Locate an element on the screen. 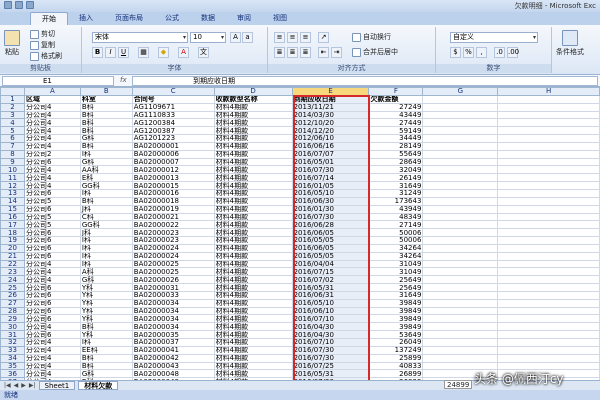 This screenshot has width=600, height=400. cell-F17: 27149 is located at coordinates (396, 225).